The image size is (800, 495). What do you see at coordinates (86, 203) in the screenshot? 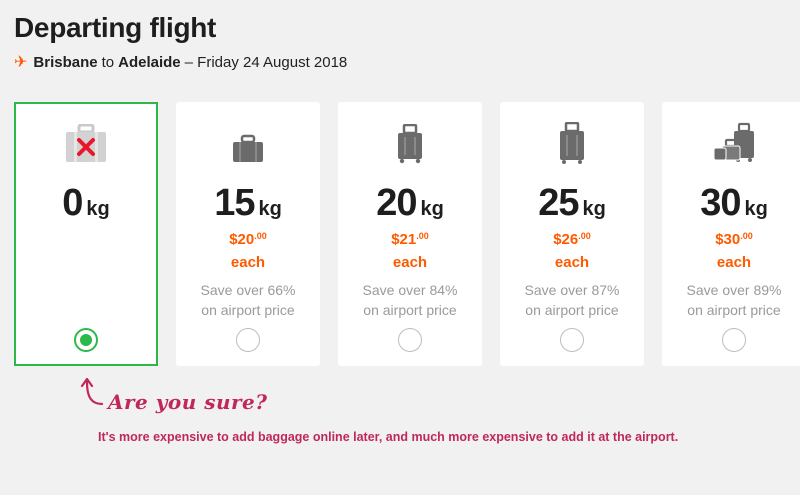
I see `option-weight: 0 kg` at bounding box center [86, 203].